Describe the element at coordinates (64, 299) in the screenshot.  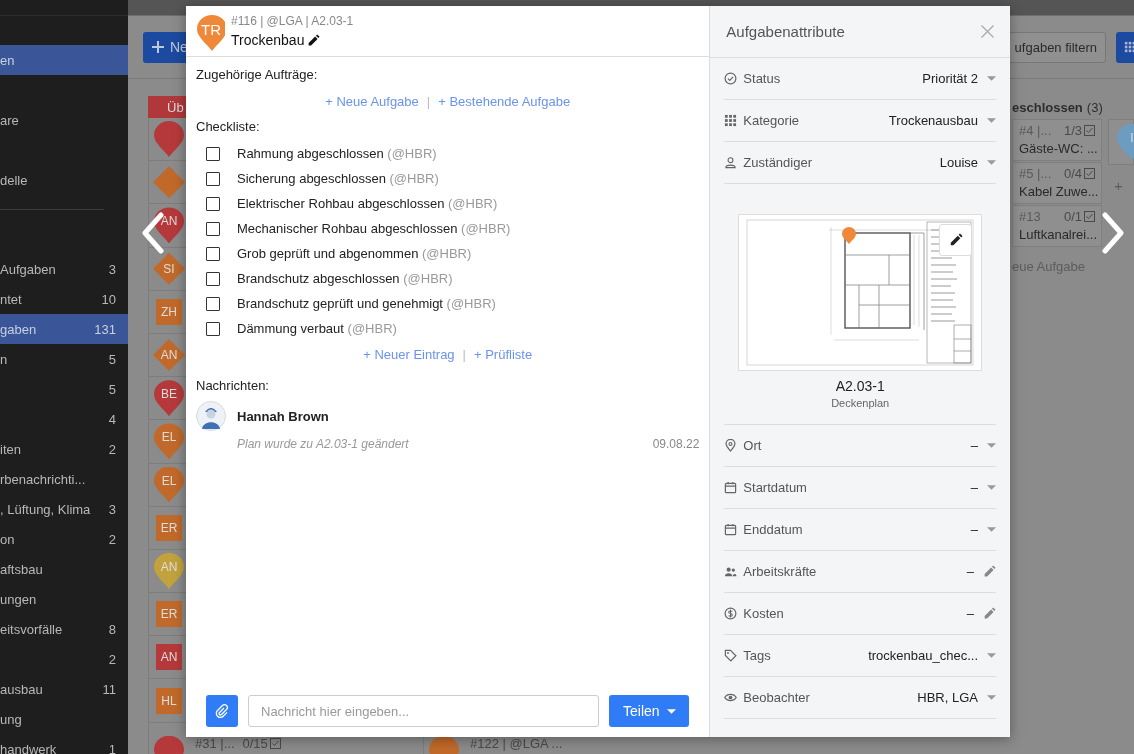
I see `sidebar-item: ntet 10` at that location.